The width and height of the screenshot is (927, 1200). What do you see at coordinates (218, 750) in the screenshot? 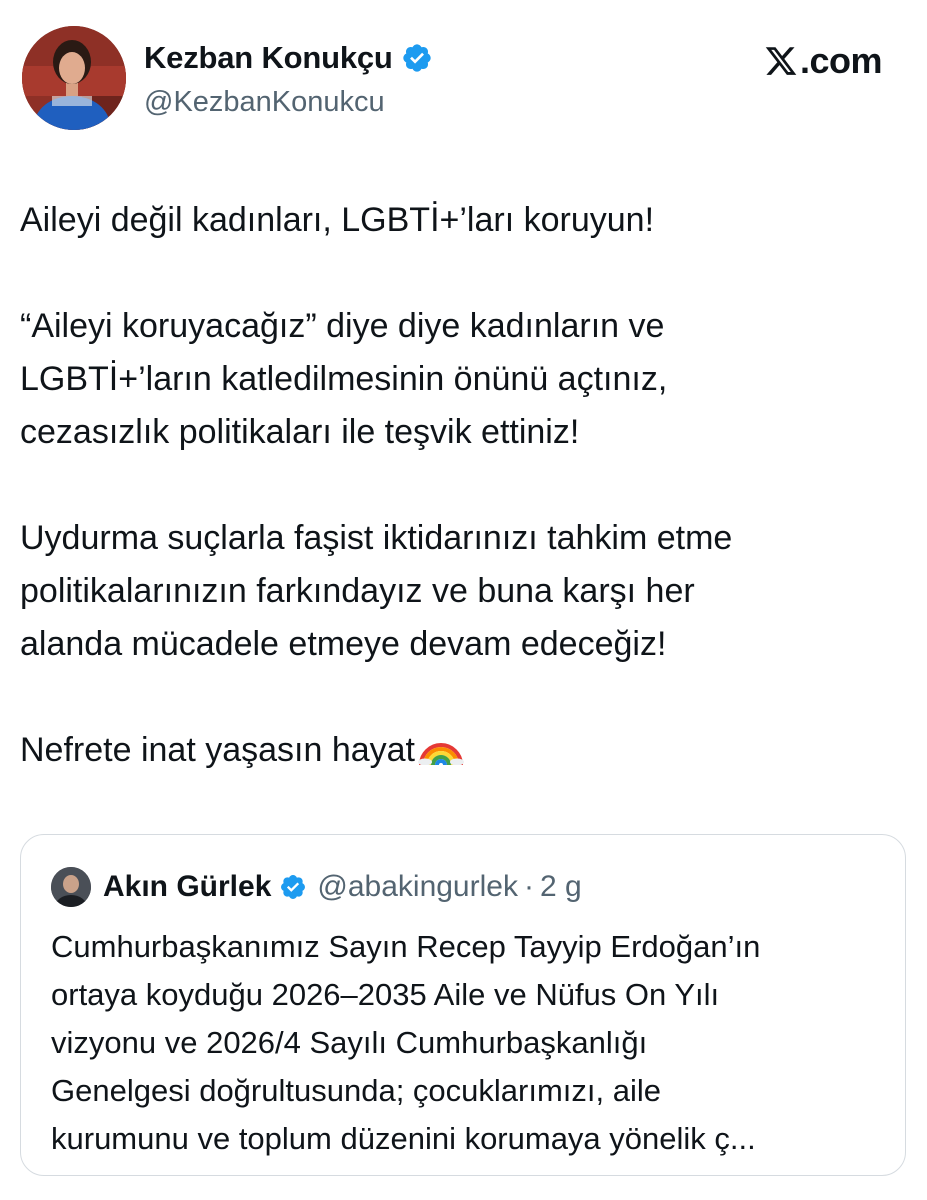
I see `tweet-paragraph: Nefrete inat yaşasın hayat` at bounding box center [218, 750].